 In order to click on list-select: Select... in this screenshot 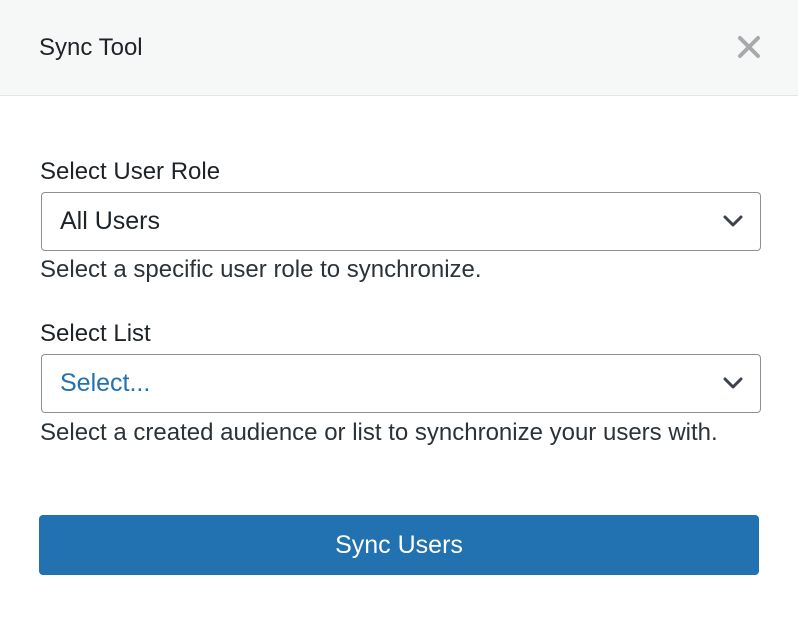, I will do `click(401, 383)`.